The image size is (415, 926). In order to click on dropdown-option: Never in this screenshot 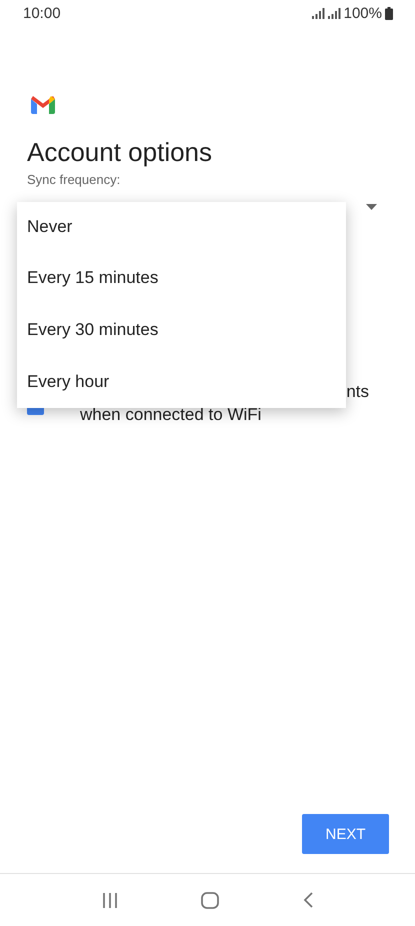, I will do `click(181, 227)`.